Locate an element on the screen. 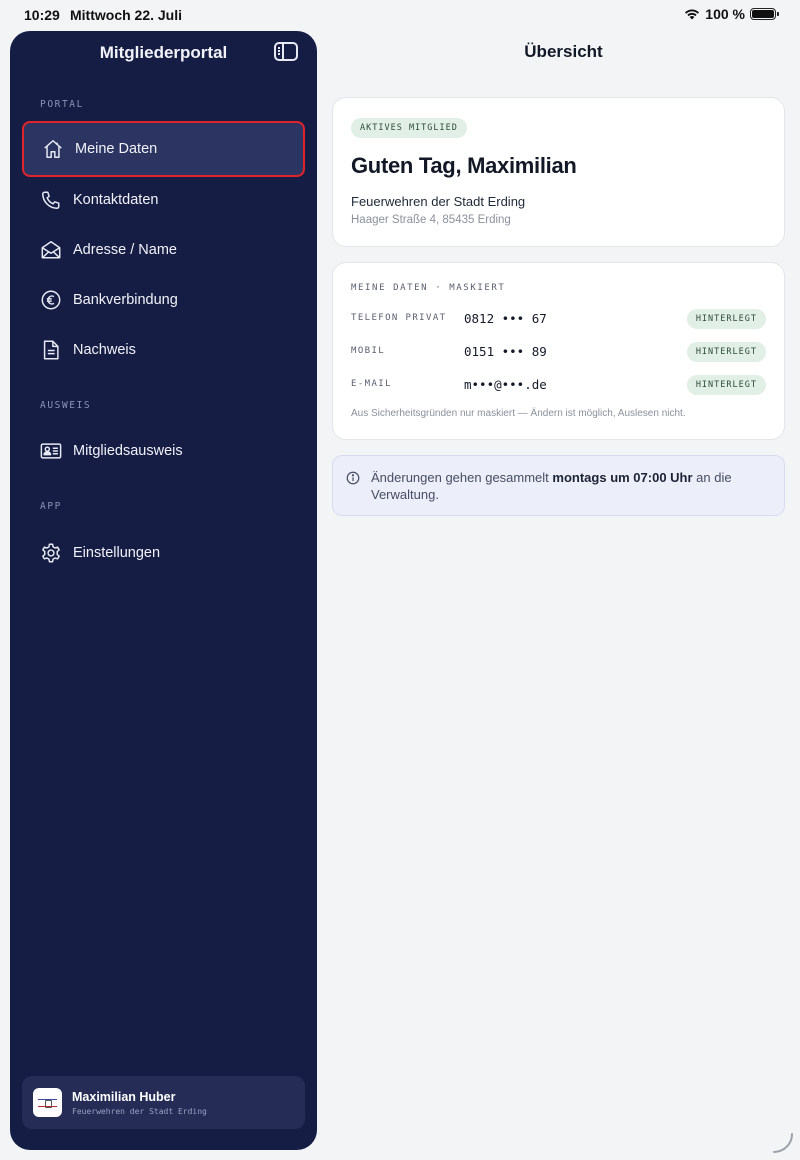 The image size is (800, 1160). greeting: Guten Tag, Maximilian is located at coordinates (464, 165).